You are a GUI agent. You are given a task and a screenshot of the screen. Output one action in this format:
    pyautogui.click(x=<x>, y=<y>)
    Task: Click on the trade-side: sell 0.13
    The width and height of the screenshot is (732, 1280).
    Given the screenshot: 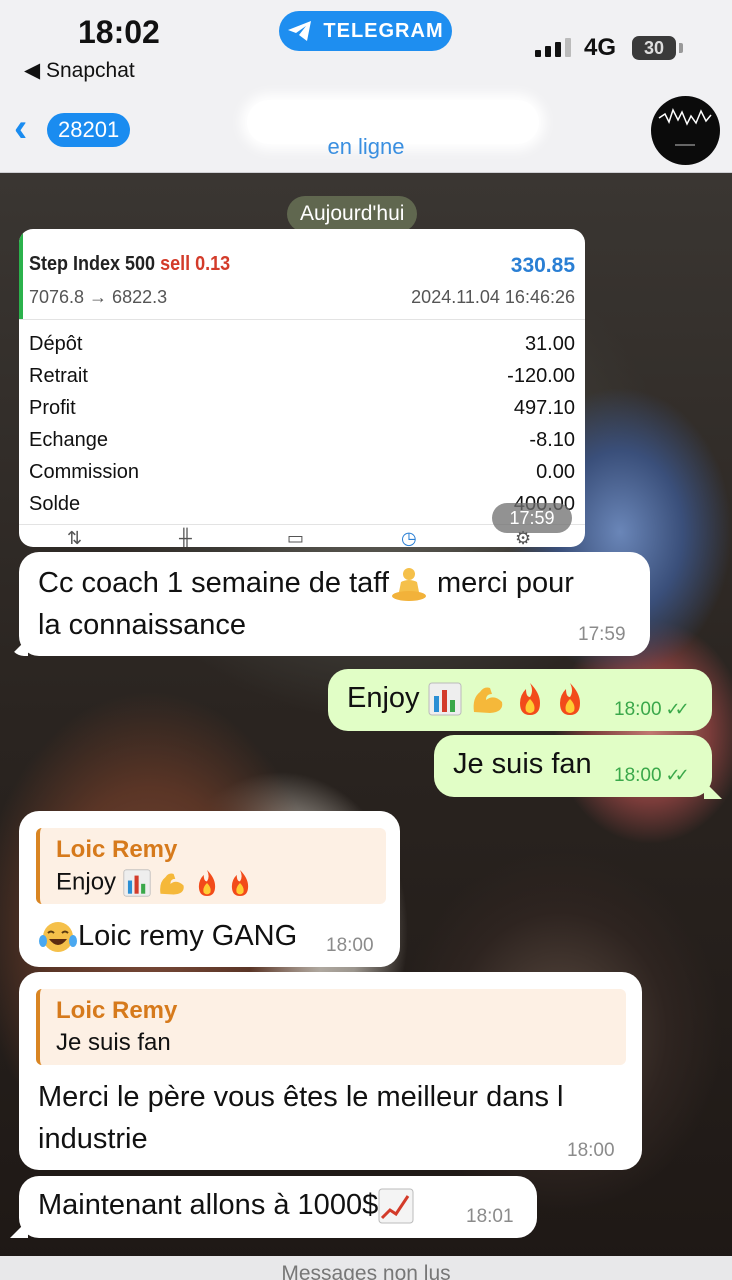 What is the action you would take?
    pyautogui.click(x=195, y=264)
    